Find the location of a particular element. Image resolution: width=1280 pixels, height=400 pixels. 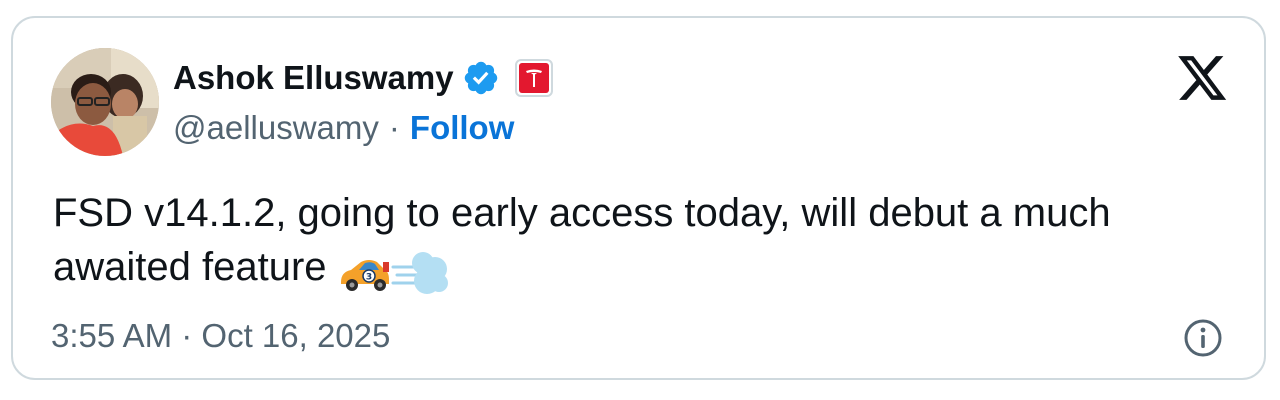

dashing-away-emoji is located at coordinates (419, 272).